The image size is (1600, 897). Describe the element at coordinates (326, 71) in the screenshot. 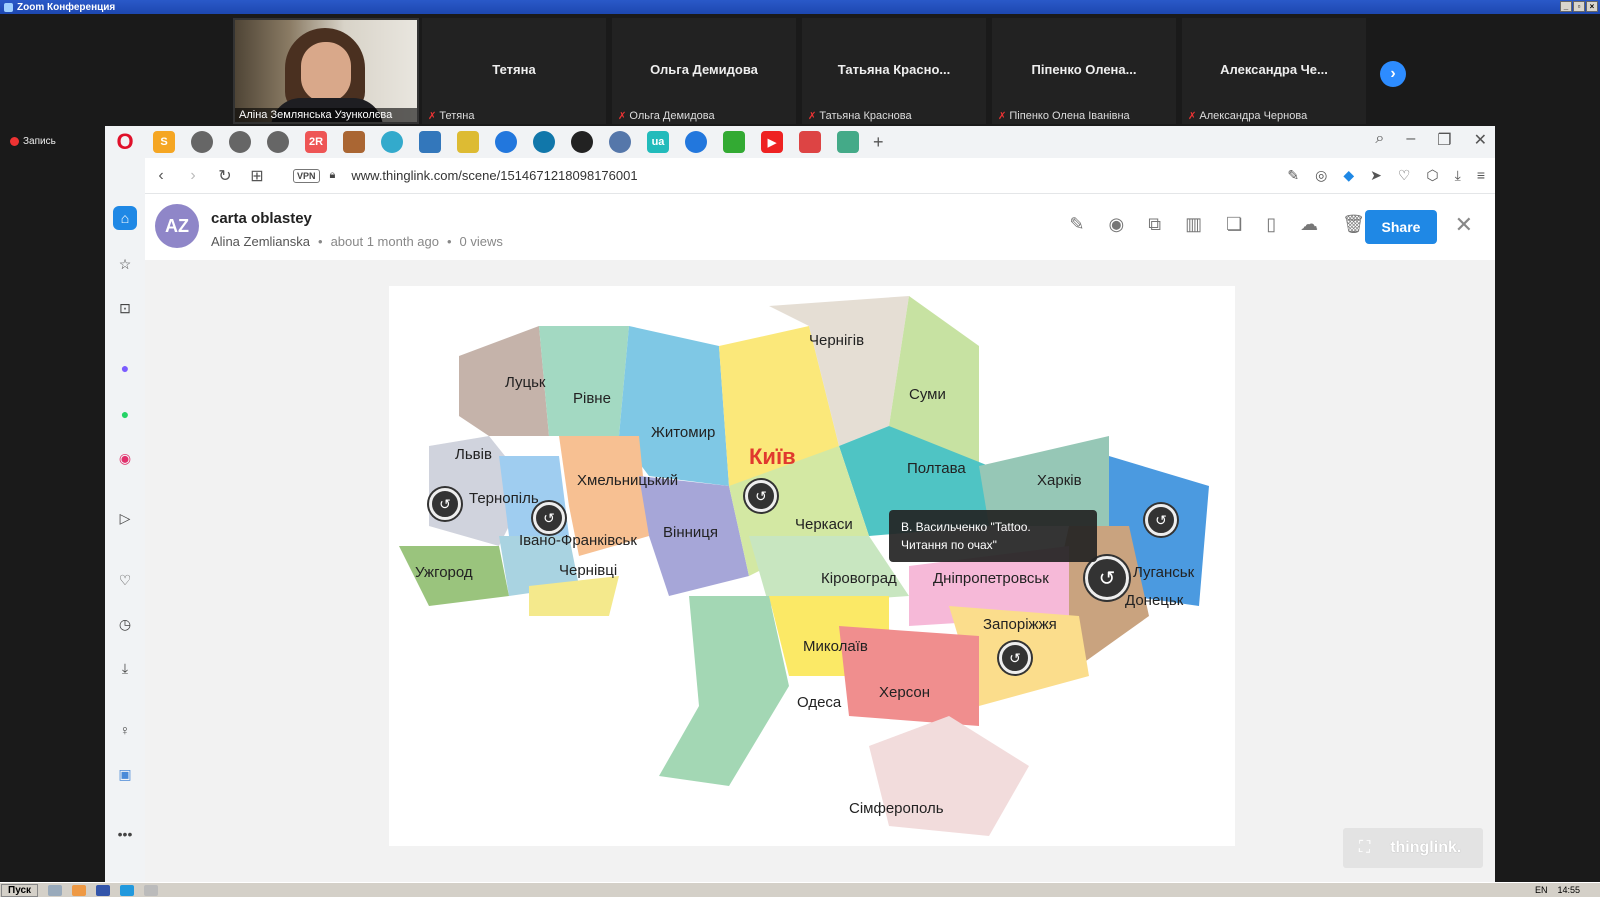

I see `participant-video-tile: Аліна Землянська Узунколєва` at that location.